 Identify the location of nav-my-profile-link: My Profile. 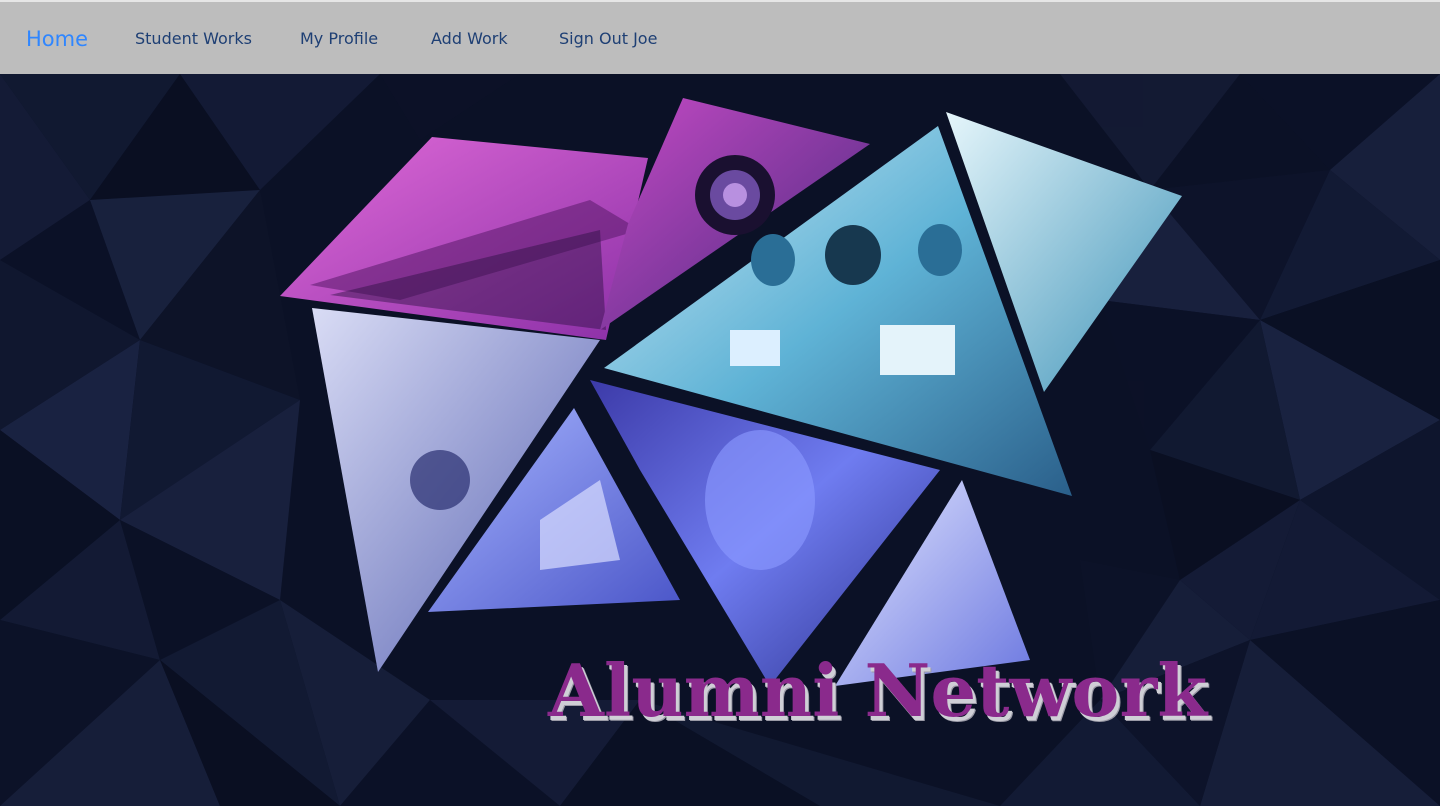
(339, 39).